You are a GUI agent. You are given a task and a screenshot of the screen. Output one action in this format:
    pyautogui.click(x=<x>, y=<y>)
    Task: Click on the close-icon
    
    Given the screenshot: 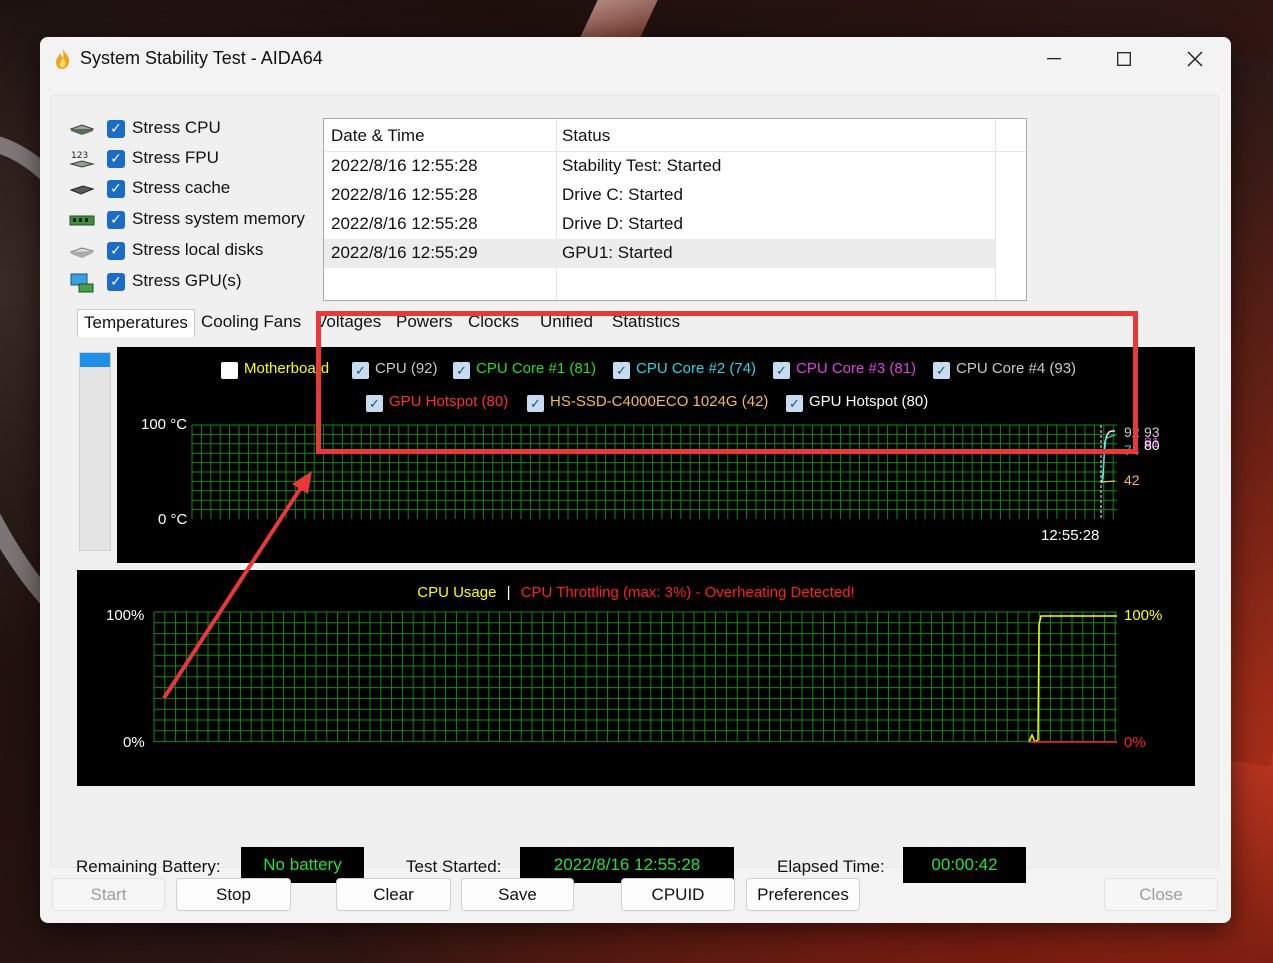 What is the action you would take?
    pyautogui.click(x=1195, y=59)
    